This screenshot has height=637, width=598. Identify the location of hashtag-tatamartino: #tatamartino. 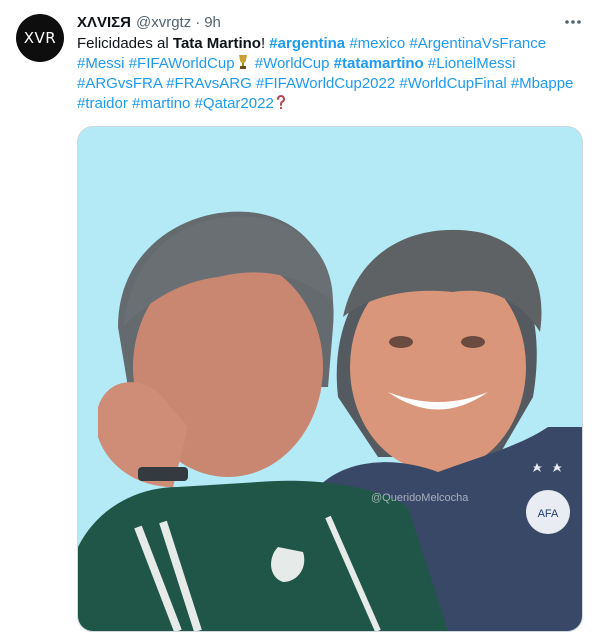
(379, 63).